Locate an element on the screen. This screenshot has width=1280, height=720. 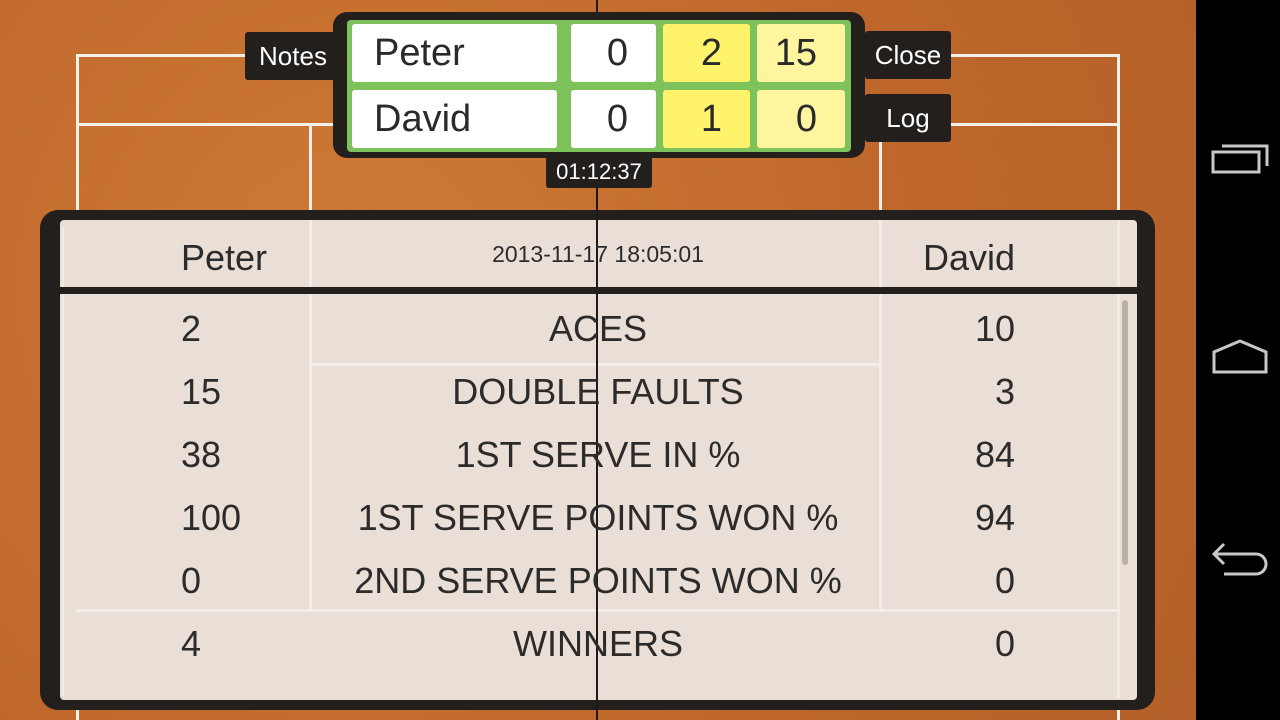
player1-sets: 0 is located at coordinates (613, 53).